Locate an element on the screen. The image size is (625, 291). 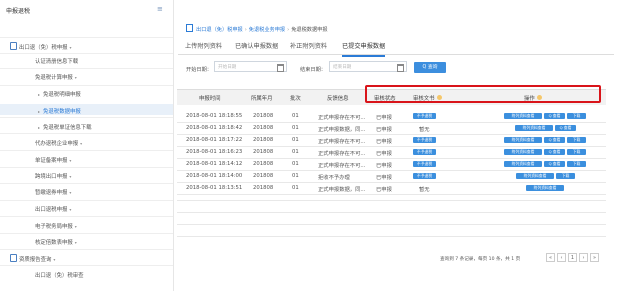
sidebar-item-agent-declare: 代办退税企业申报 ▾ is located at coordinates (58, 143).